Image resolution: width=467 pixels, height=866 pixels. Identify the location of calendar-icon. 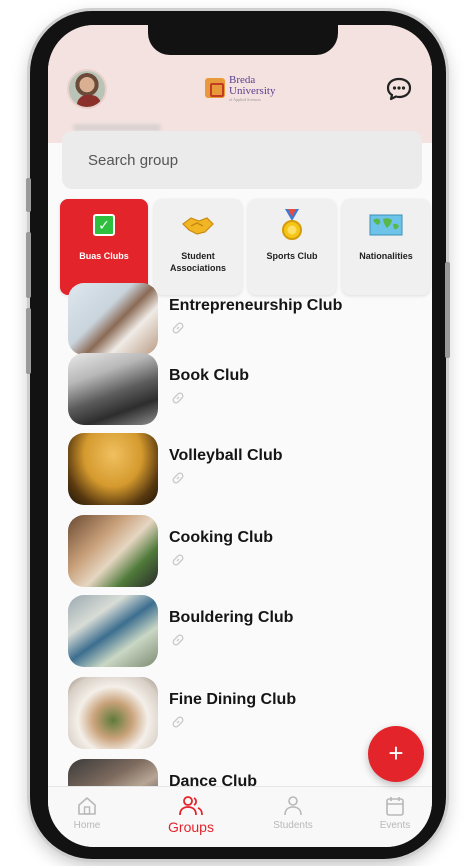
(395, 806).